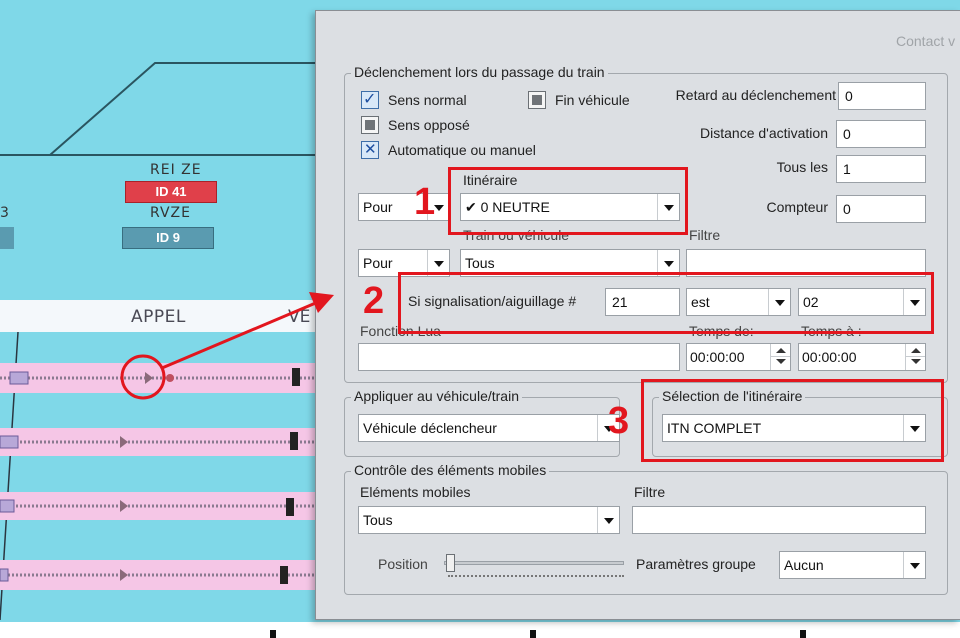 This screenshot has width=960, height=638. What do you see at coordinates (519, 357) in the screenshot?
I see `fonction-lua-input` at bounding box center [519, 357].